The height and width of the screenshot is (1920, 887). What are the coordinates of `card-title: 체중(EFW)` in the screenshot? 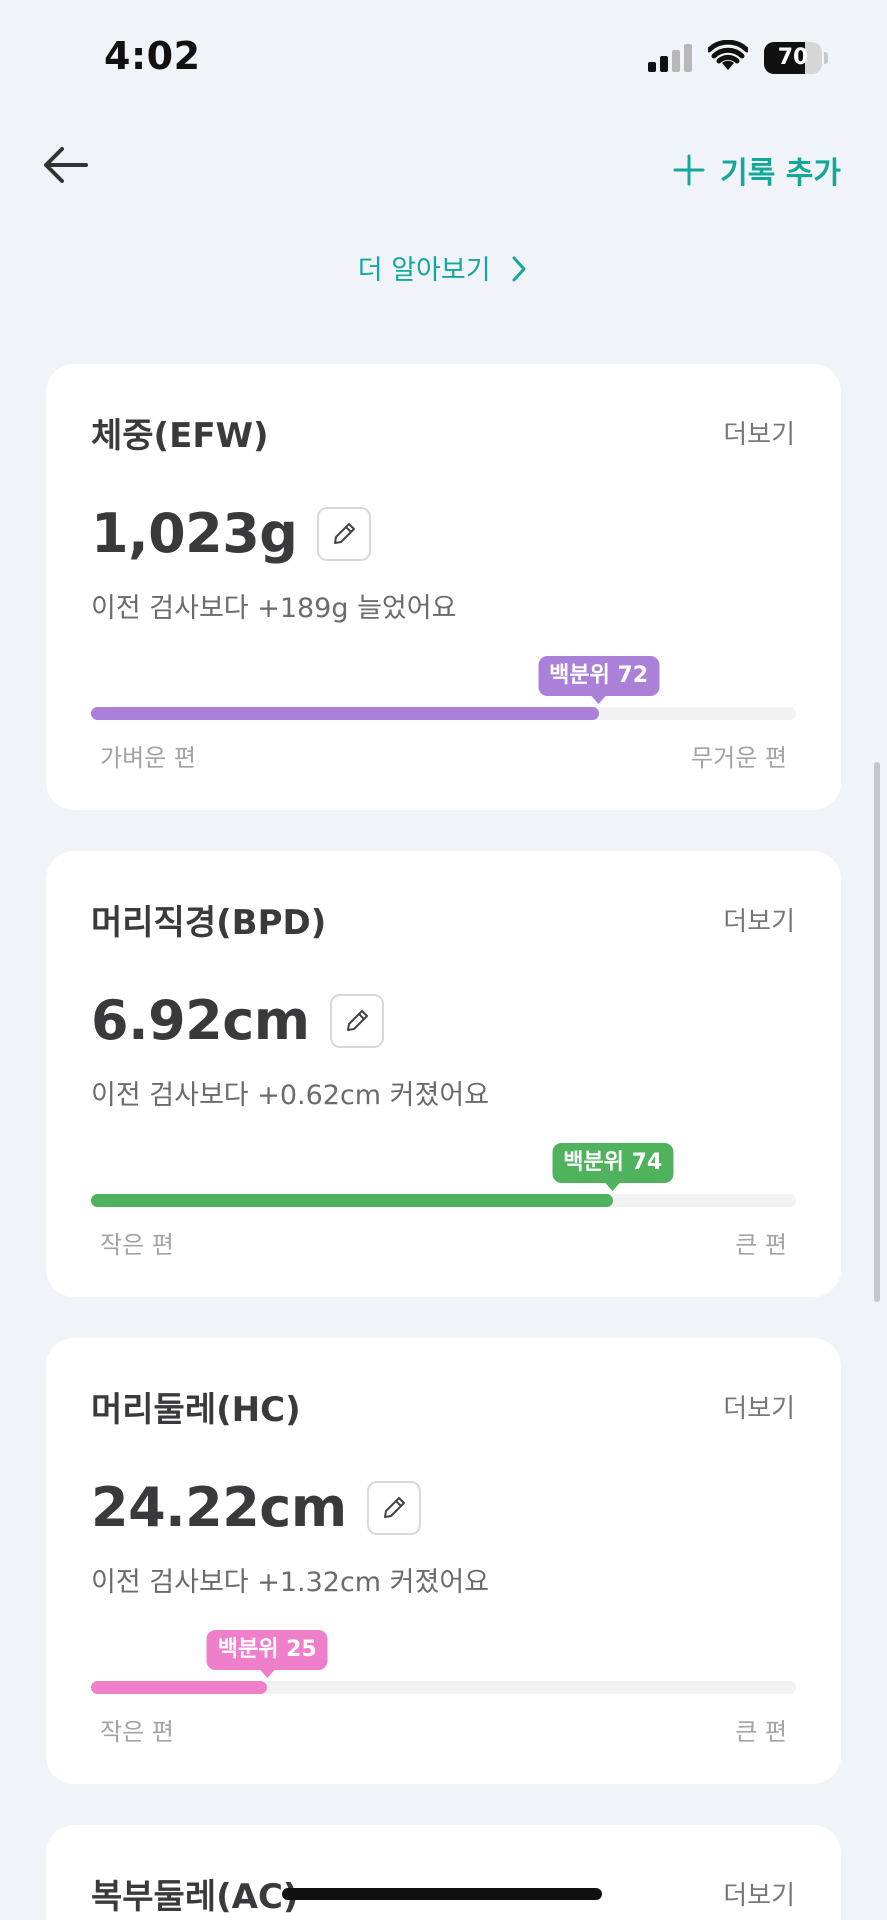 It's located at (180, 436).